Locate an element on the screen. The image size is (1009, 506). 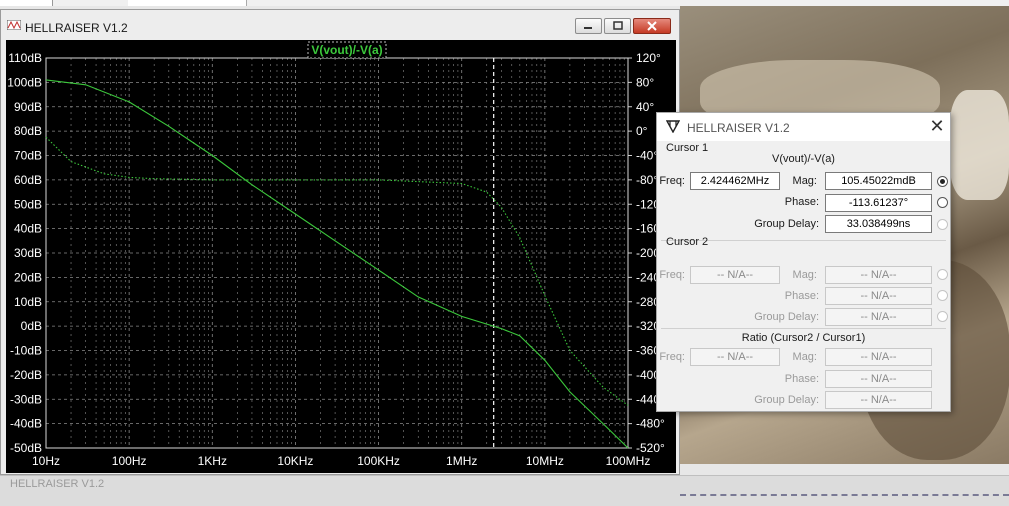
minimize-button is located at coordinates (588, 26).